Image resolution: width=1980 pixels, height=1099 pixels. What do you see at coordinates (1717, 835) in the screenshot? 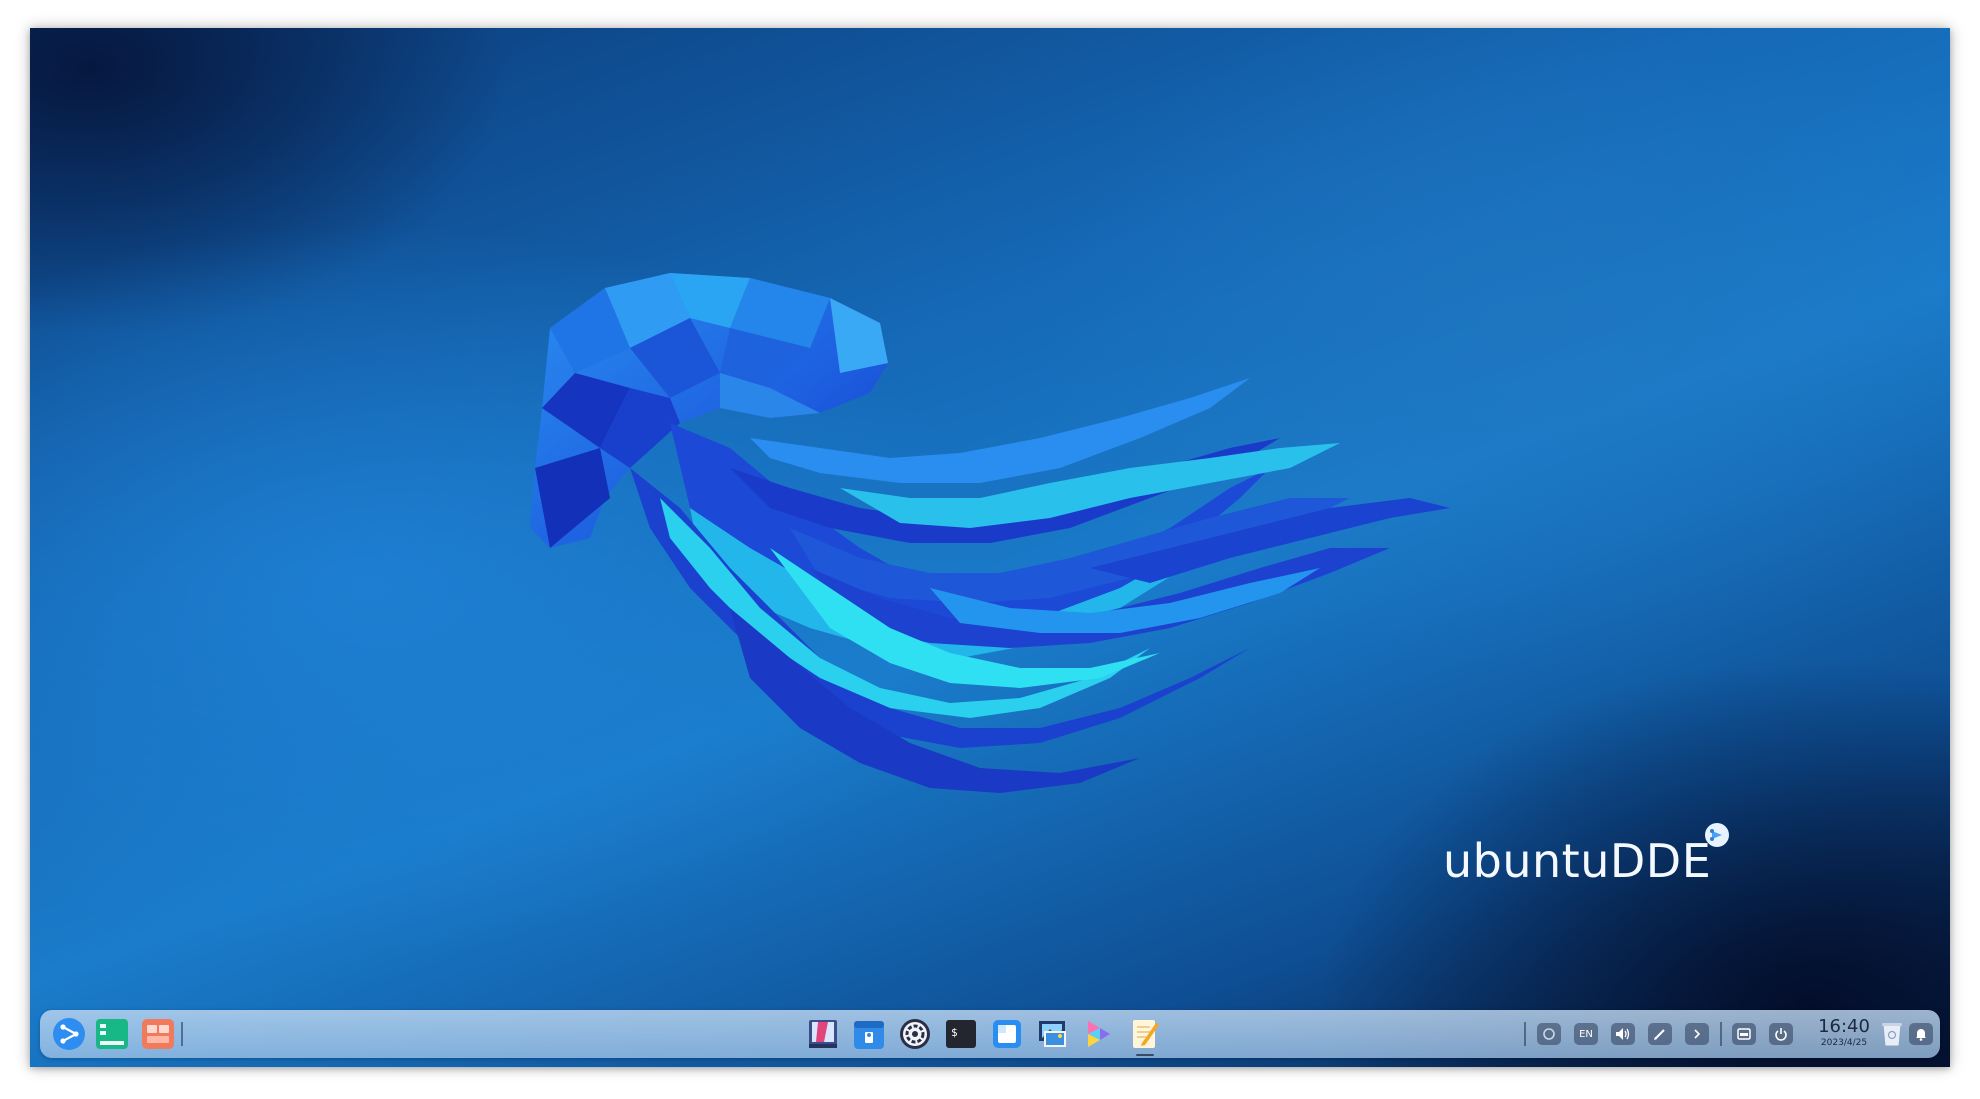
I see `deepin-logo-icon` at bounding box center [1717, 835].